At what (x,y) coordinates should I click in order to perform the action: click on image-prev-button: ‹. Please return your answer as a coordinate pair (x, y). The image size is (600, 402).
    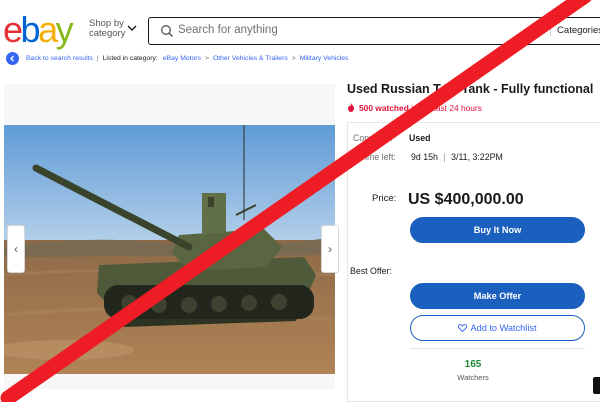
    Looking at the image, I should click on (16, 249).